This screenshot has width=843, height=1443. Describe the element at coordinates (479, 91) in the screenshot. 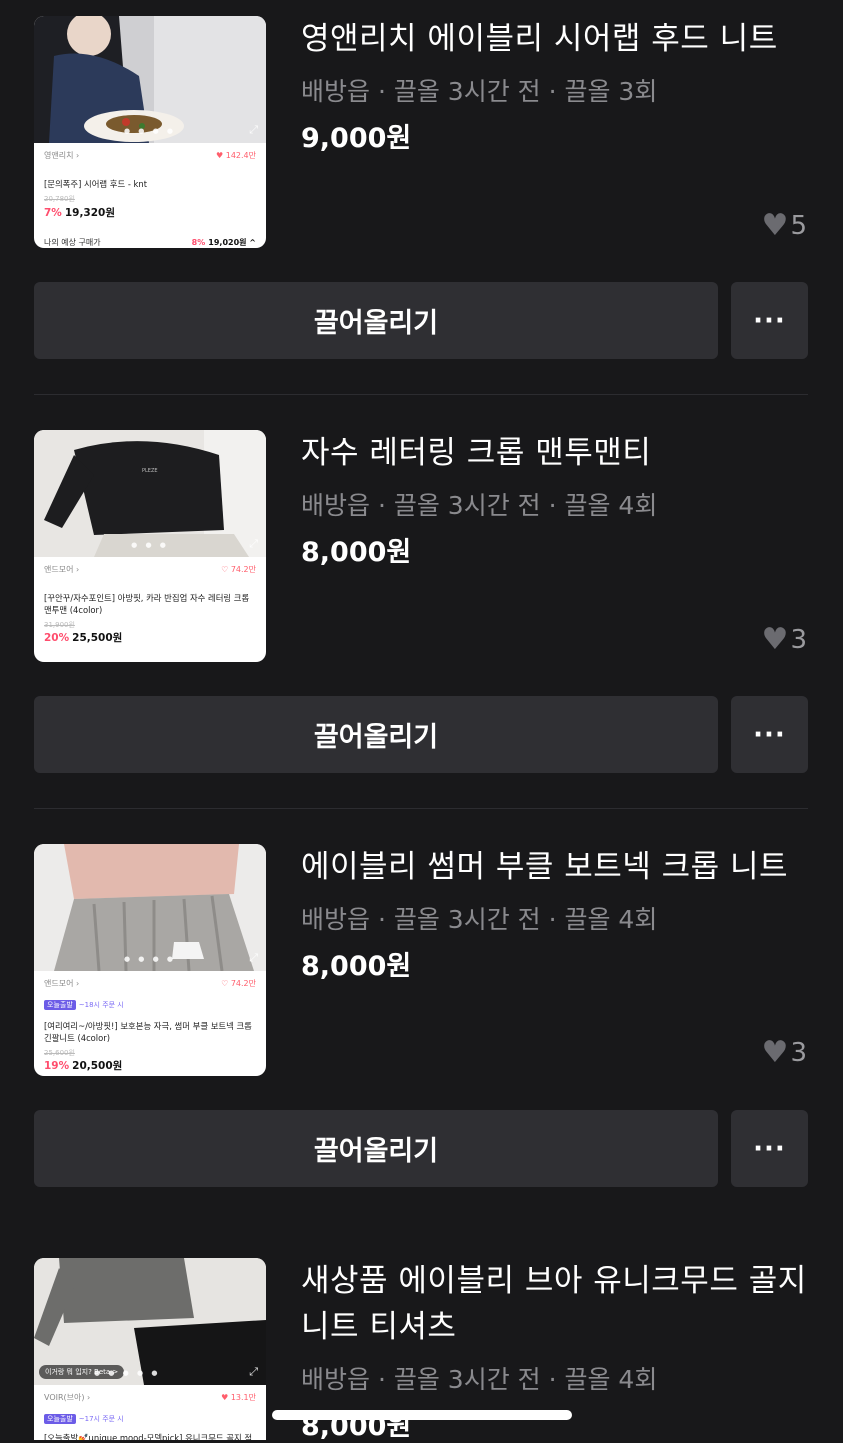

I see `item-meta: 배방읍 · 끌올 3시간 전 · 끌올 3회` at that location.